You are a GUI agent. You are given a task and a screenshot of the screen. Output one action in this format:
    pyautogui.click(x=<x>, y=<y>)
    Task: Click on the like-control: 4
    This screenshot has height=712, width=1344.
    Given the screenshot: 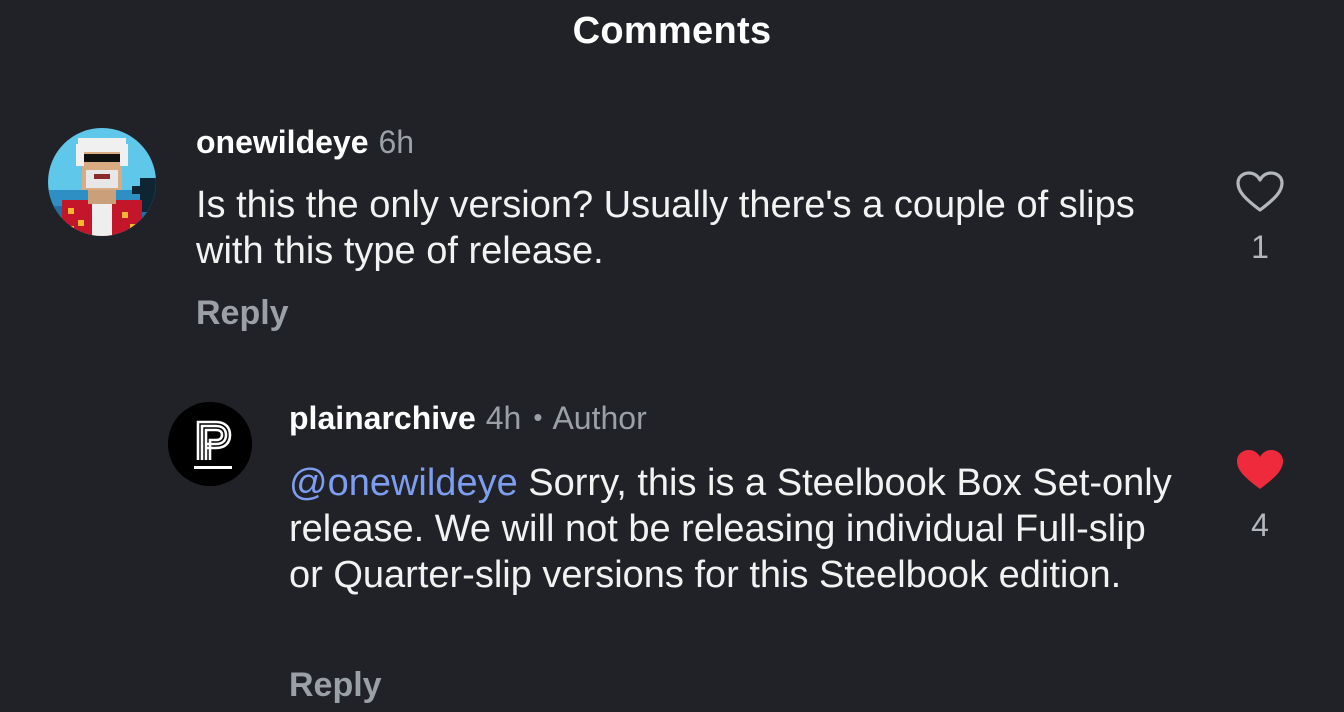 What is the action you would take?
    pyautogui.click(x=1260, y=496)
    